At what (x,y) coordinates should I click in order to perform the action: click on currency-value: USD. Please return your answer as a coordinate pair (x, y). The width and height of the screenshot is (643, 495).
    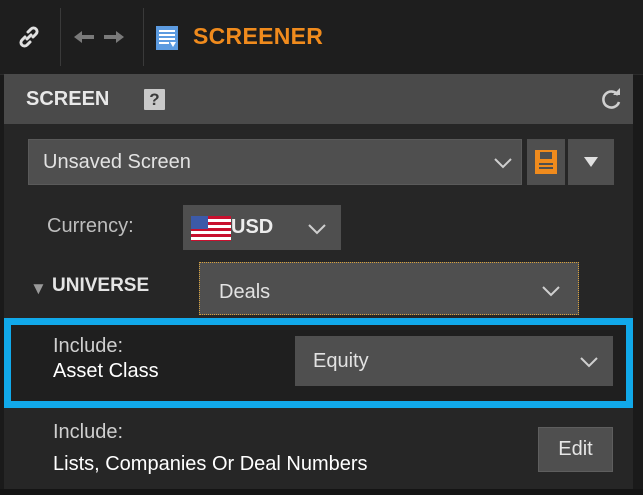
    Looking at the image, I should click on (252, 227).